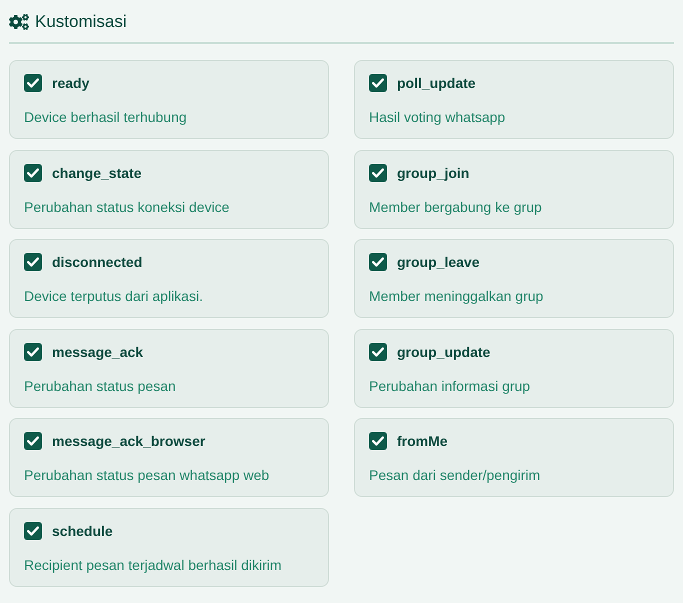 This screenshot has height=603, width=683. I want to click on event-description: Device berhasil terhubung, so click(106, 117).